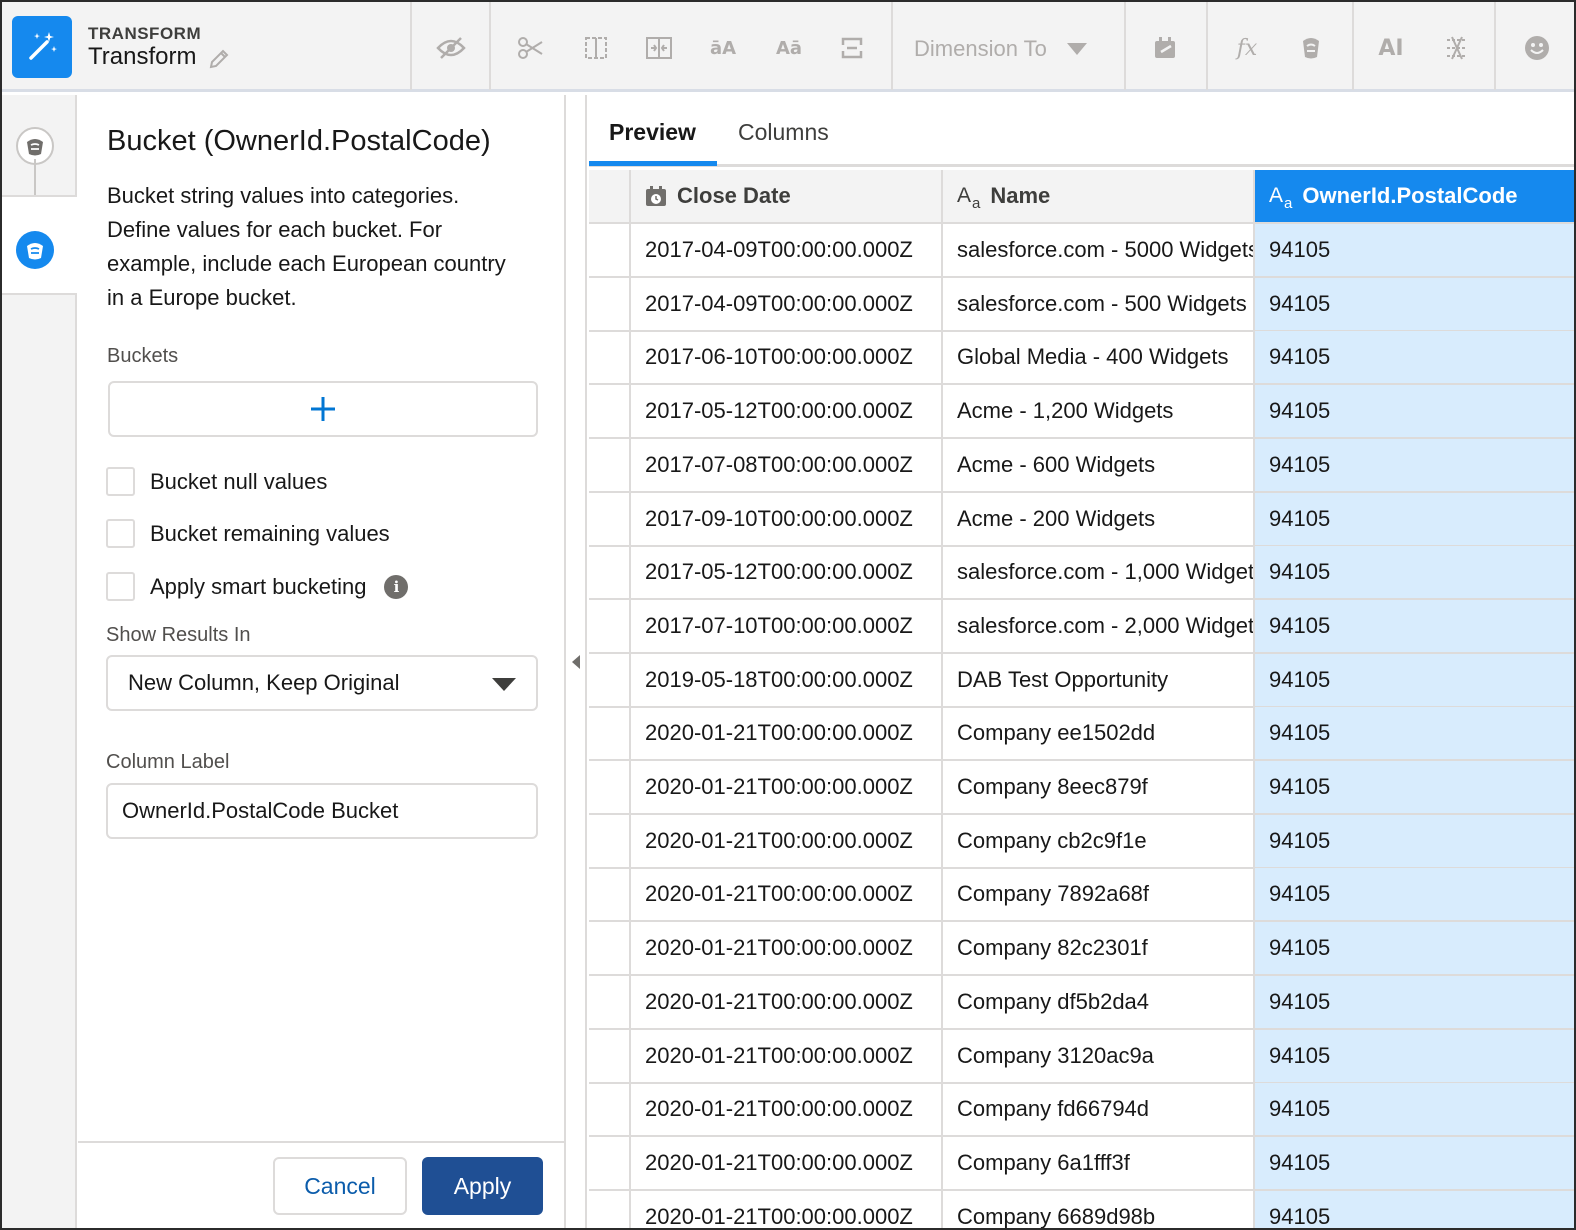 This screenshot has height=1230, width=1576. What do you see at coordinates (120, 586) in the screenshot?
I see `smart-bucketing-checkbox` at bounding box center [120, 586].